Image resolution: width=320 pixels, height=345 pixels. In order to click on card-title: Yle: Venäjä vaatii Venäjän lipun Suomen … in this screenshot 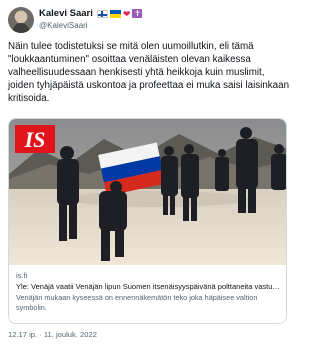, I will do `click(149, 286)`.